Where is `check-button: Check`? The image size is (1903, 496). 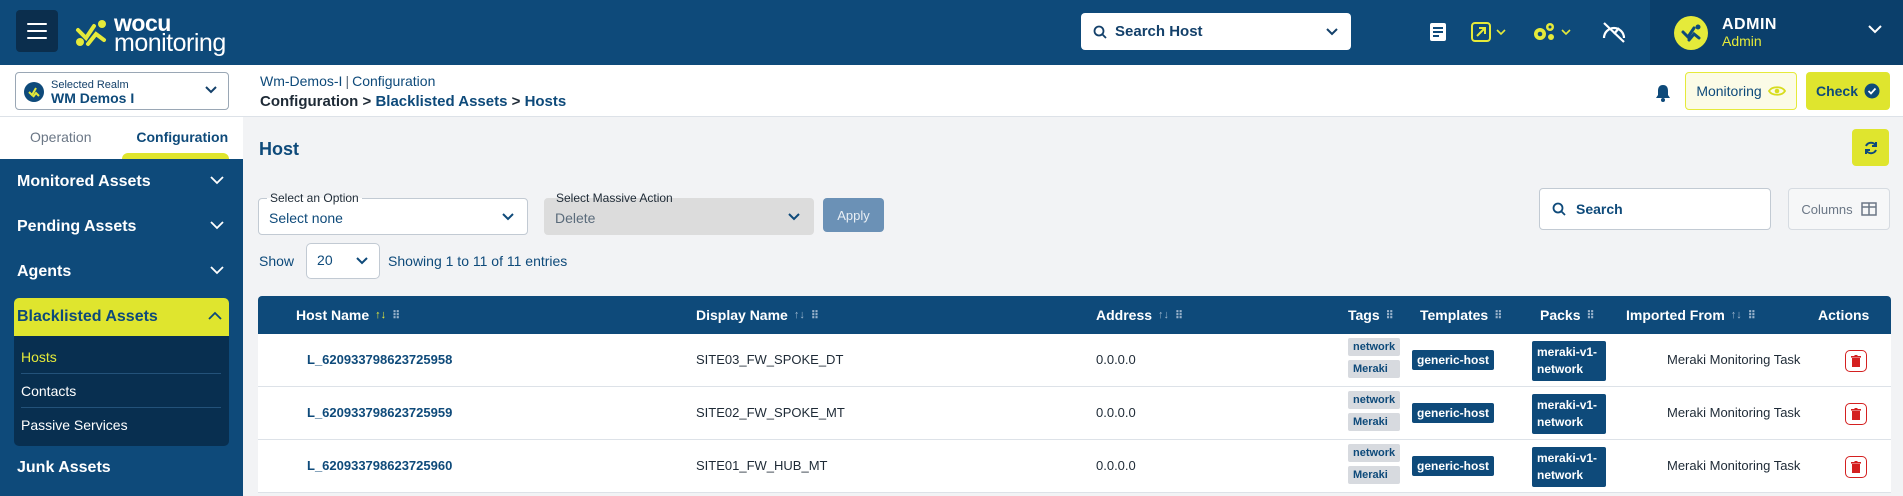
check-button: Check is located at coordinates (1848, 91).